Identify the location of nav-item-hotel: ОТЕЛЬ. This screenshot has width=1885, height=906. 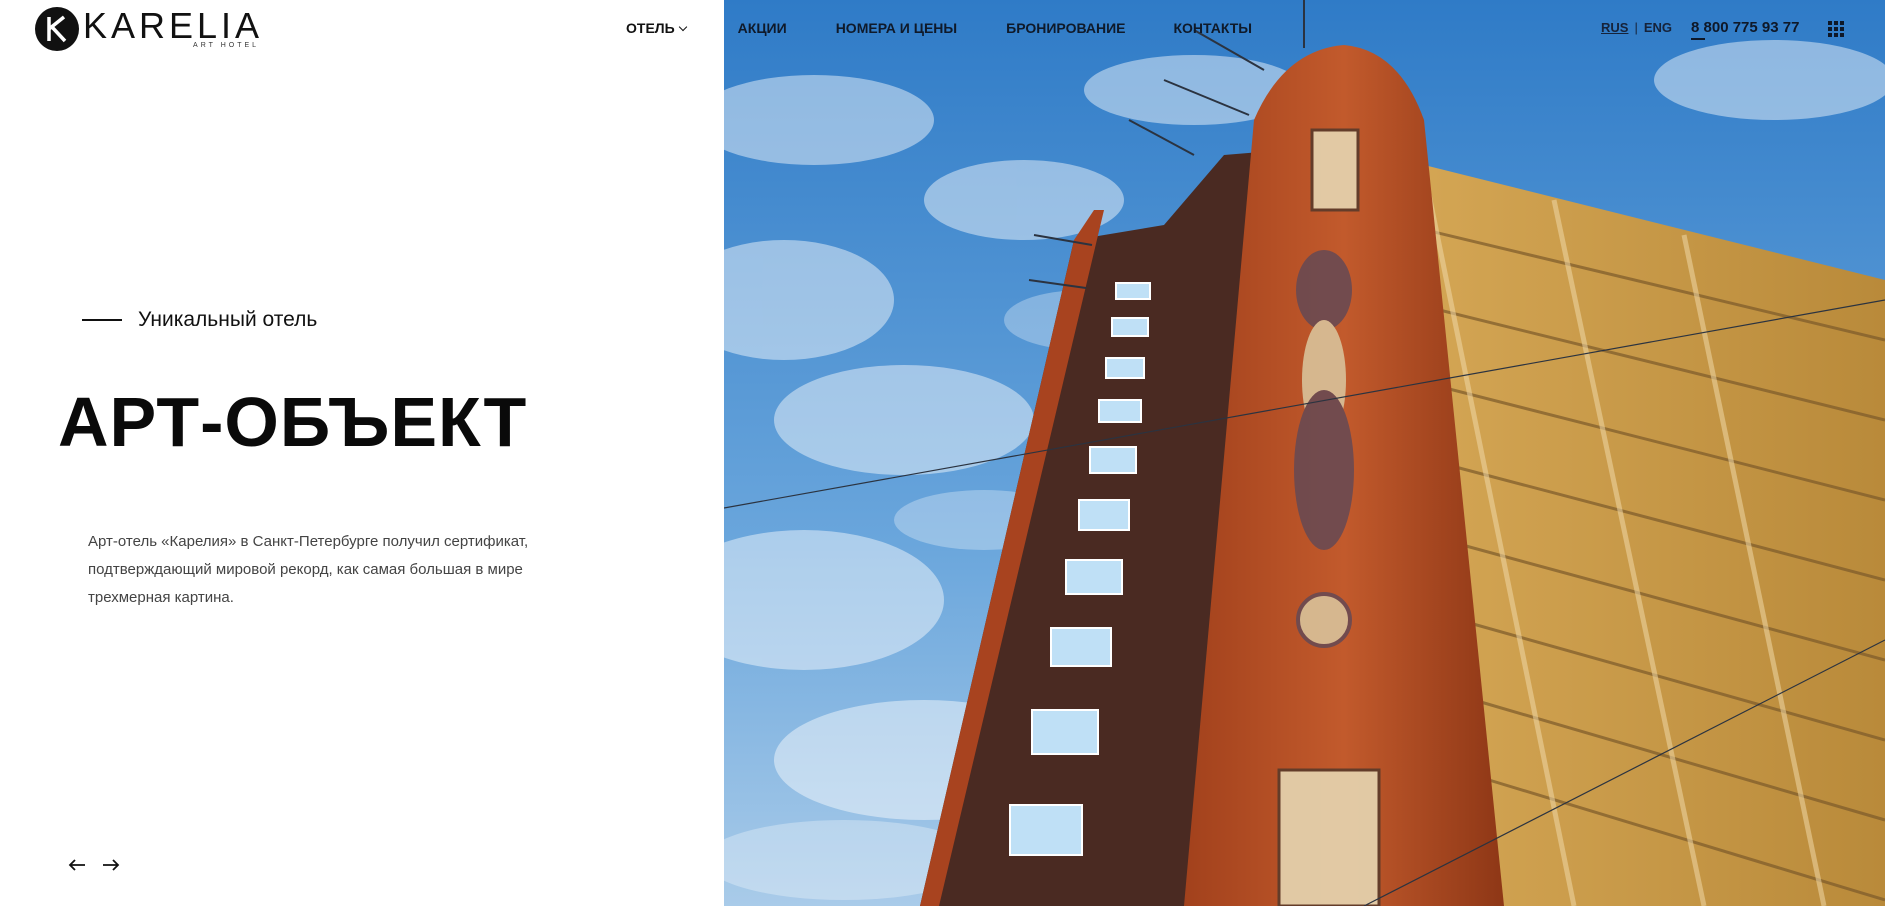
(656, 28).